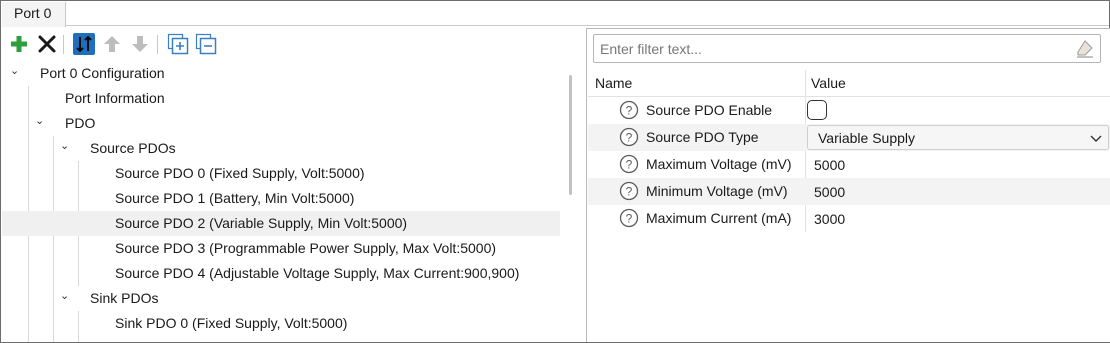 The width and height of the screenshot is (1110, 343). What do you see at coordinates (1085, 49) in the screenshot?
I see `clear-filter-icon` at bounding box center [1085, 49].